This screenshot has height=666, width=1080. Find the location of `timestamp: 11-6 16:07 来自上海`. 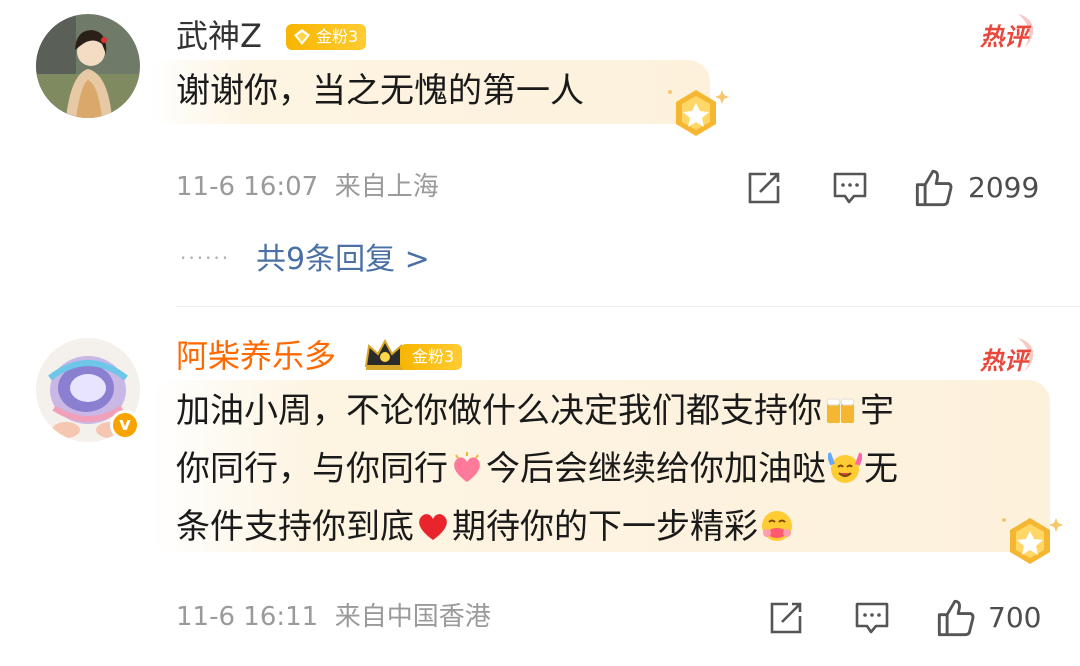

timestamp: 11-6 16:07 来自上海 is located at coordinates (307, 187).